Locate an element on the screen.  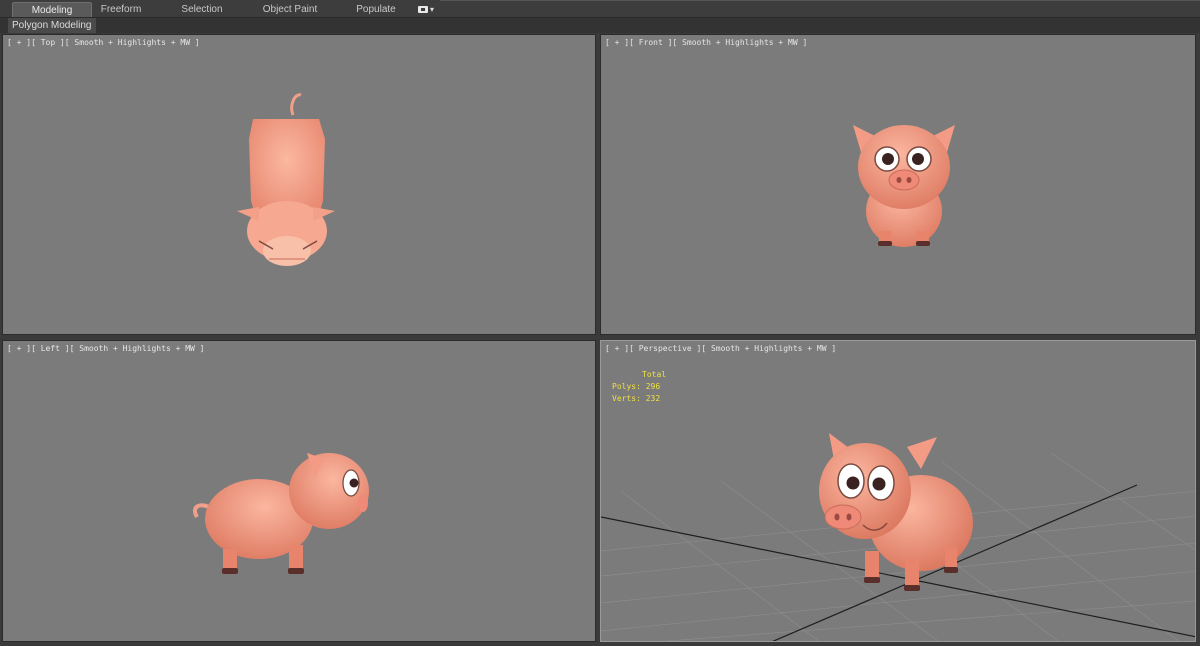
tab-object-paint: Object Paint is located at coordinates (290, 9).